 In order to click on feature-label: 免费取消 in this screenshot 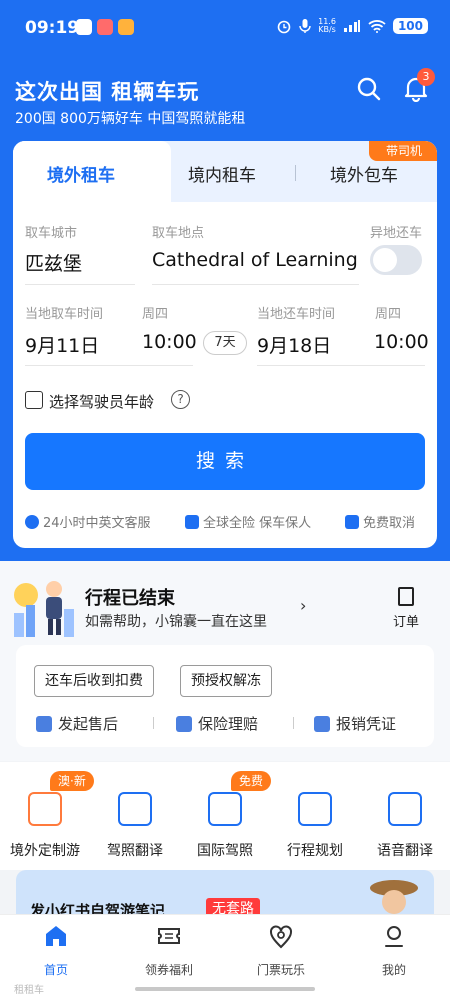, I will do `click(389, 523)`.